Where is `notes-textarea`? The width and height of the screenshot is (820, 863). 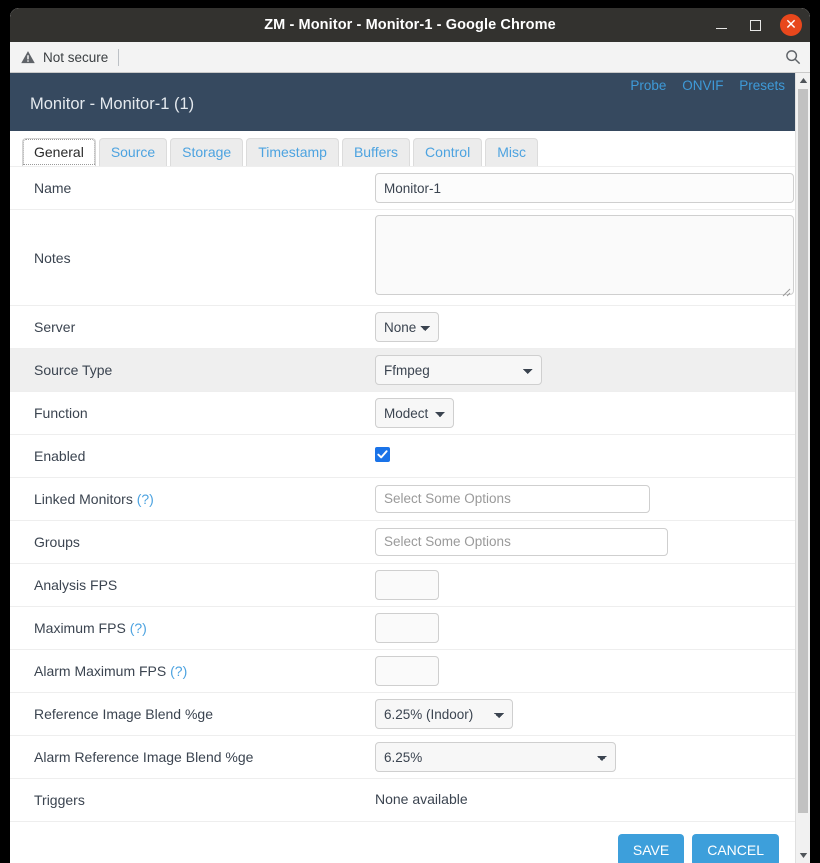
notes-textarea is located at coordinates (584, 255).